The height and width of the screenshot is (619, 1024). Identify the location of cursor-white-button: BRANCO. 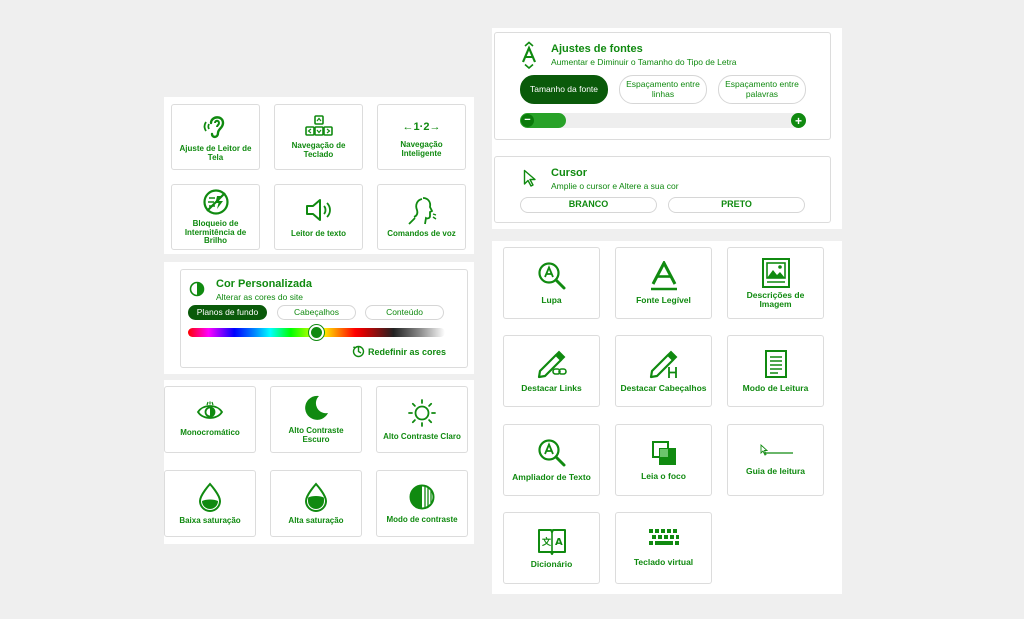
(588, 205).